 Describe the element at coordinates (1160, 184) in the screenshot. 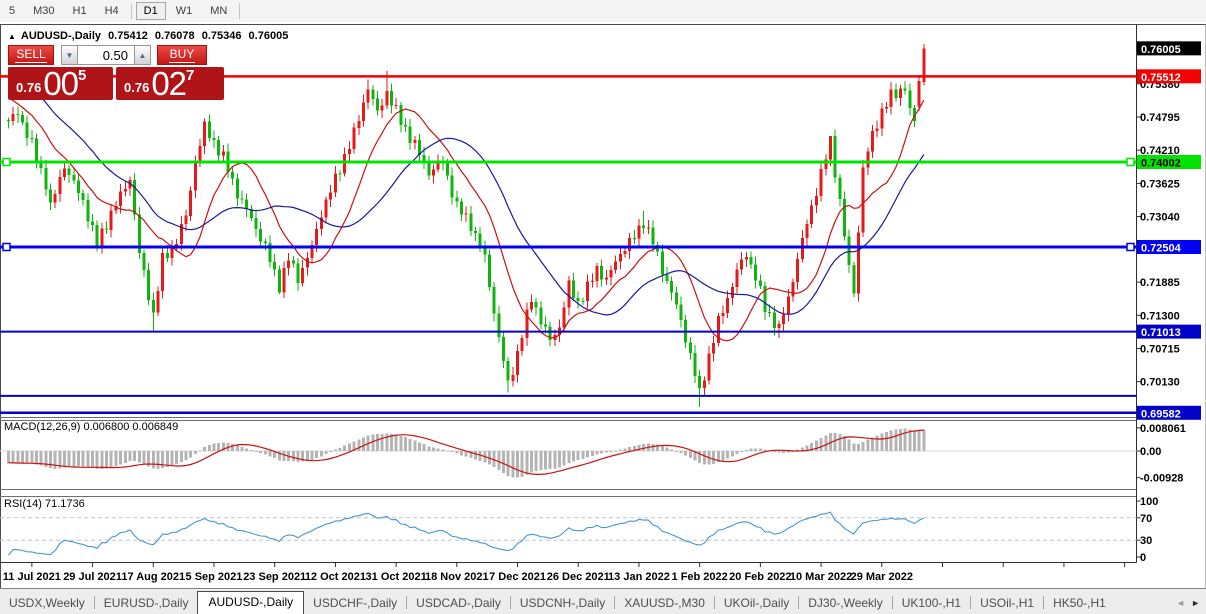

I see `price-tick-label: 0.73625` at that location.